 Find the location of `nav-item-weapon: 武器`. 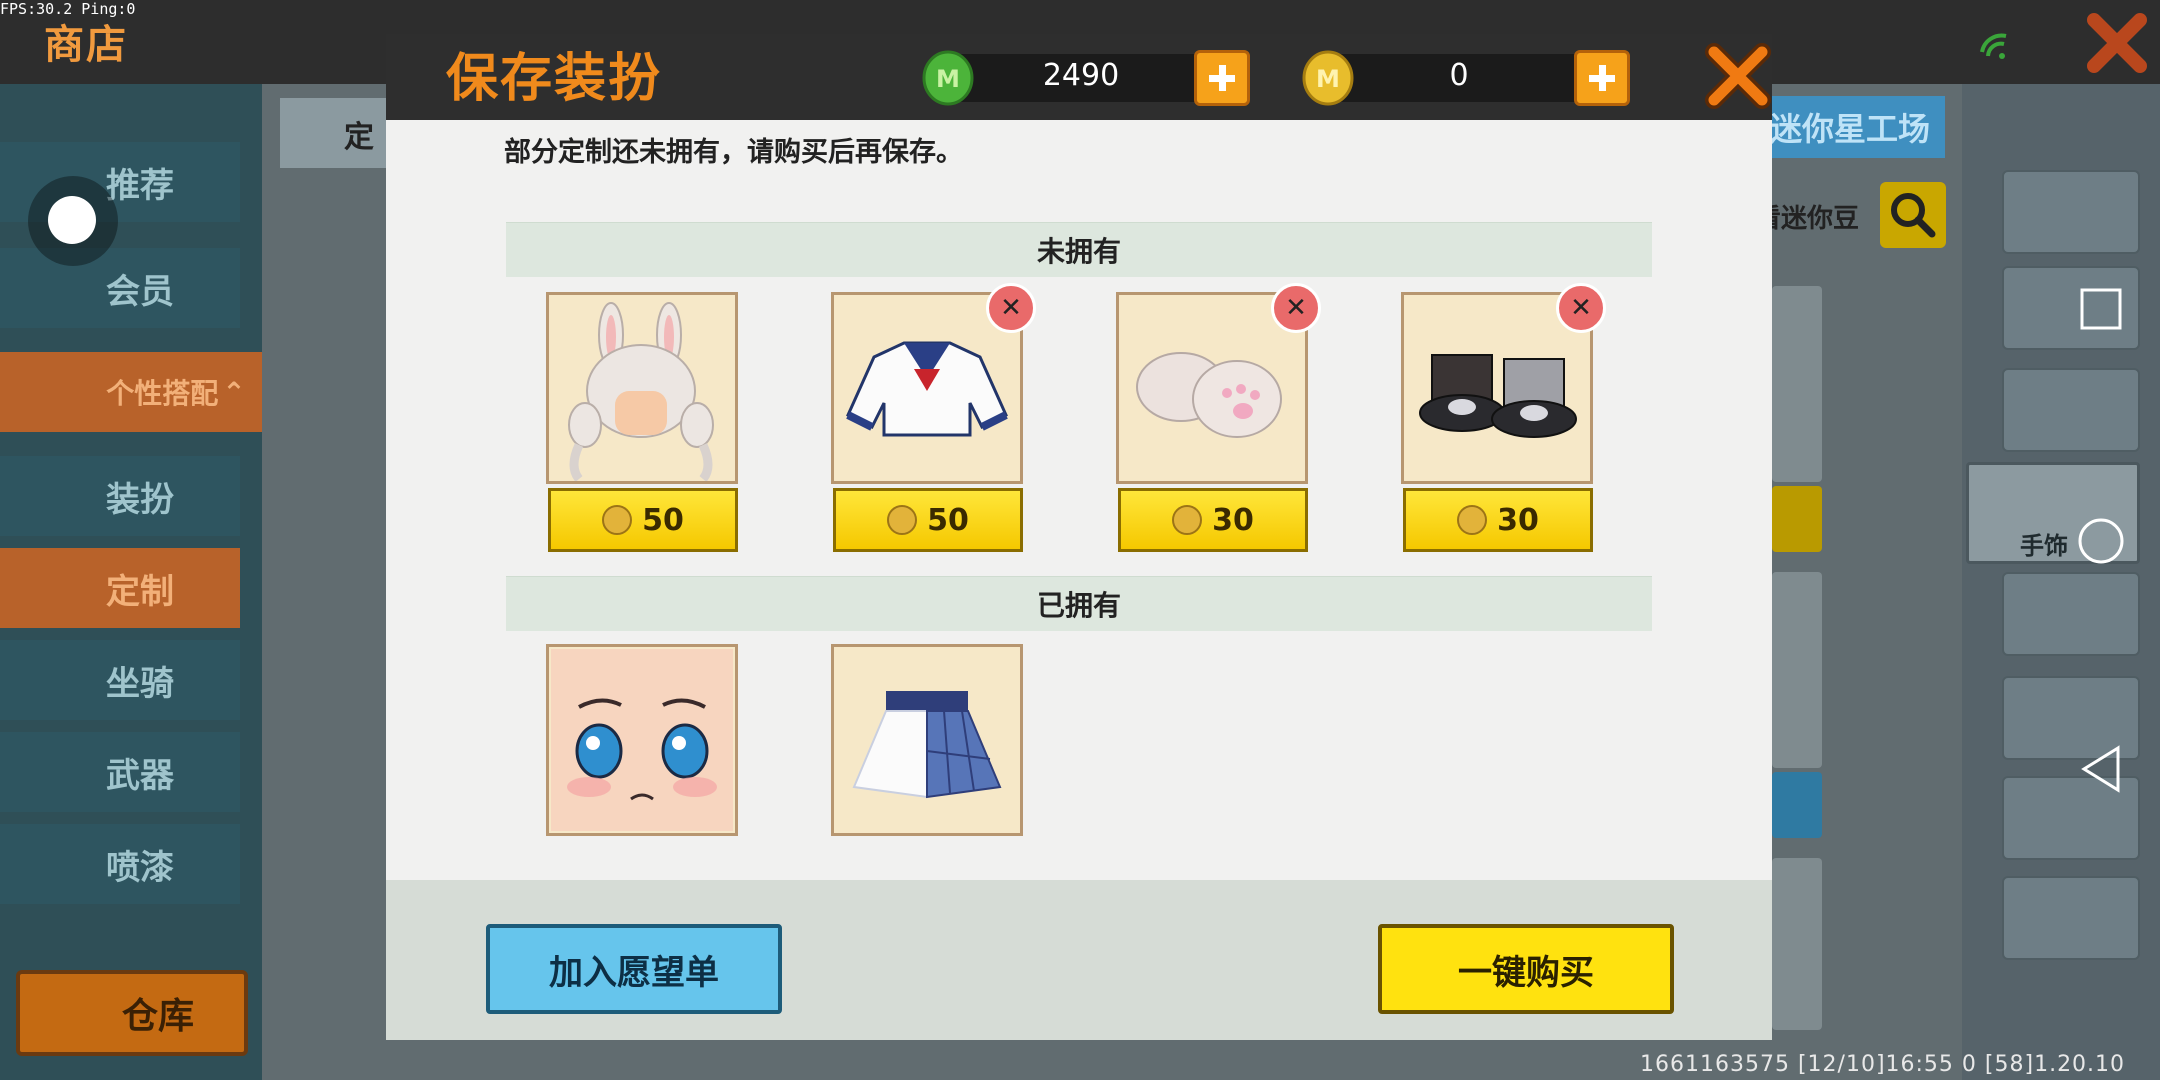

nav-item-weapon: 武器 is located at coordinates (120, 772).